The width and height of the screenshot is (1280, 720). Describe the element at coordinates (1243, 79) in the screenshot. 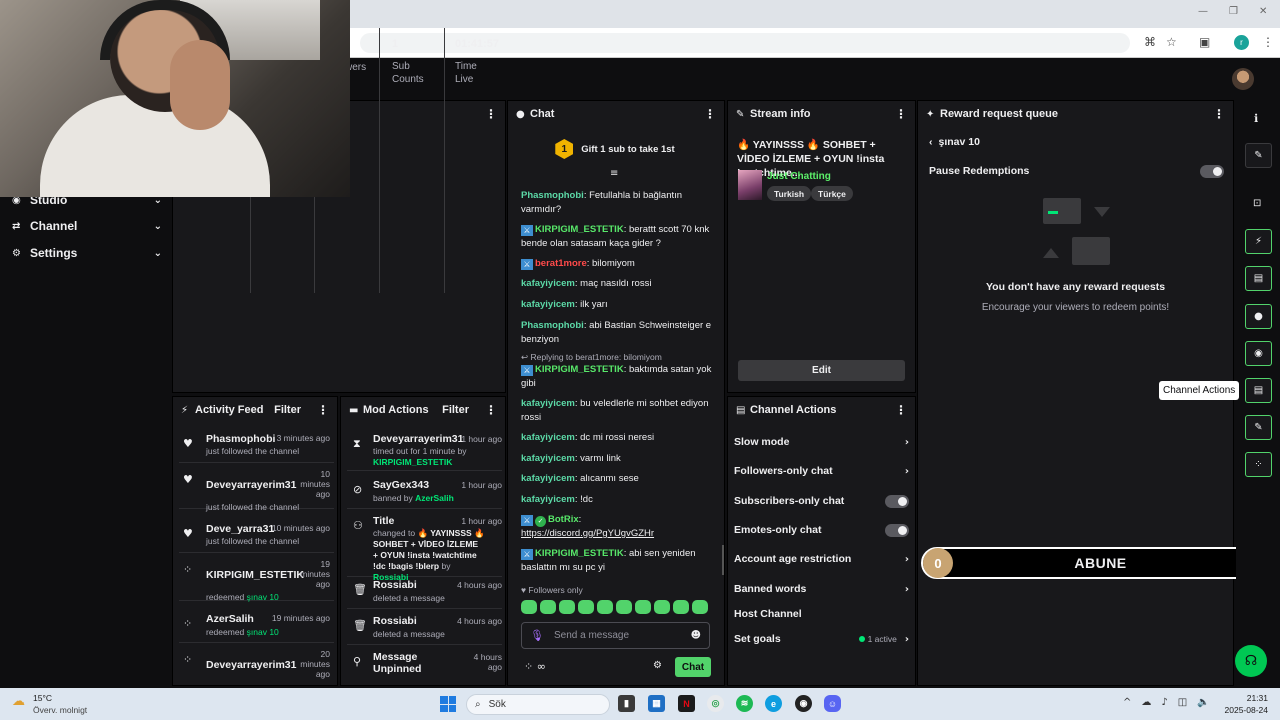

I see `avatar` at that location.